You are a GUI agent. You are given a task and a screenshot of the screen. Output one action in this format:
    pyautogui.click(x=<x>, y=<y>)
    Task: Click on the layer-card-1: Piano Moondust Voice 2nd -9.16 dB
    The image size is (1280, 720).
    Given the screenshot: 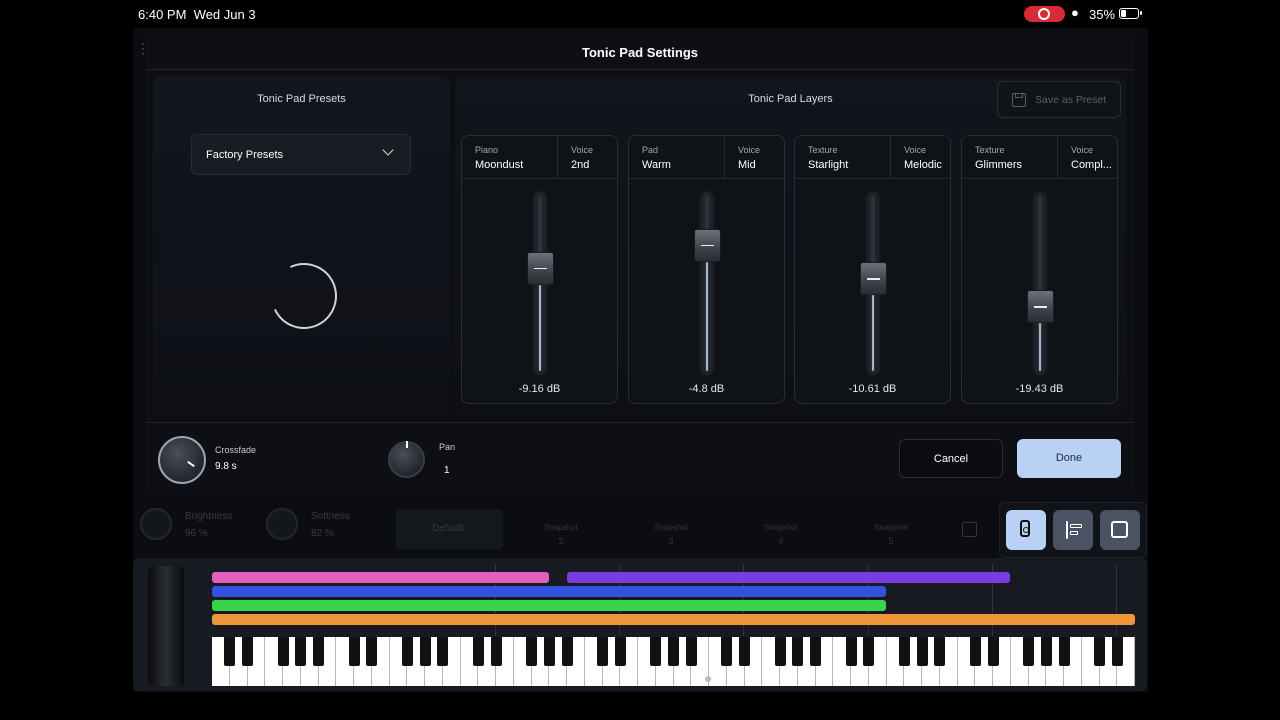 What is the action you would take?
    pyautogui.click(x=539, y=269)
    